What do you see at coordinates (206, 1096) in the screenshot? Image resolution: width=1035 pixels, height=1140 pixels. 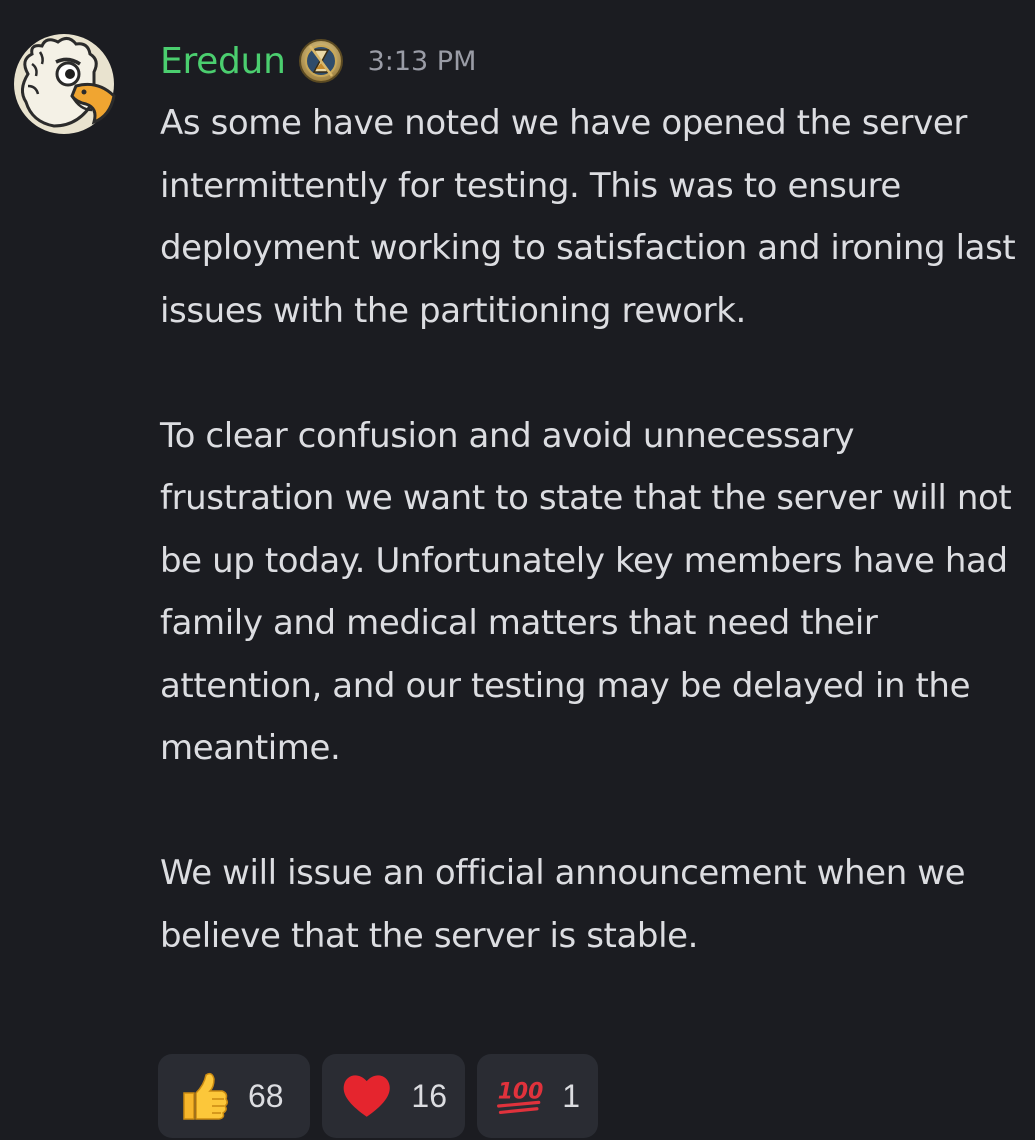 I see `thumbs-up-icon` at bounding box center [206, 1096].